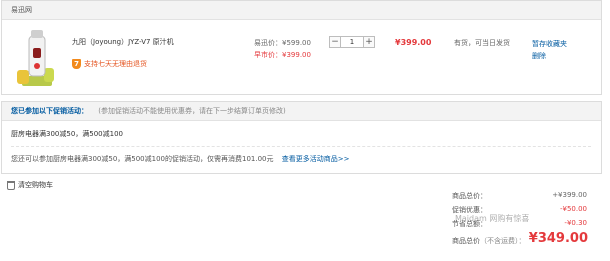 This screenshot has height=261, width=610. Describe the element at coordinates (76, 64) in the screenshot. I see `seven-day-badge-icon: 7` at that location.